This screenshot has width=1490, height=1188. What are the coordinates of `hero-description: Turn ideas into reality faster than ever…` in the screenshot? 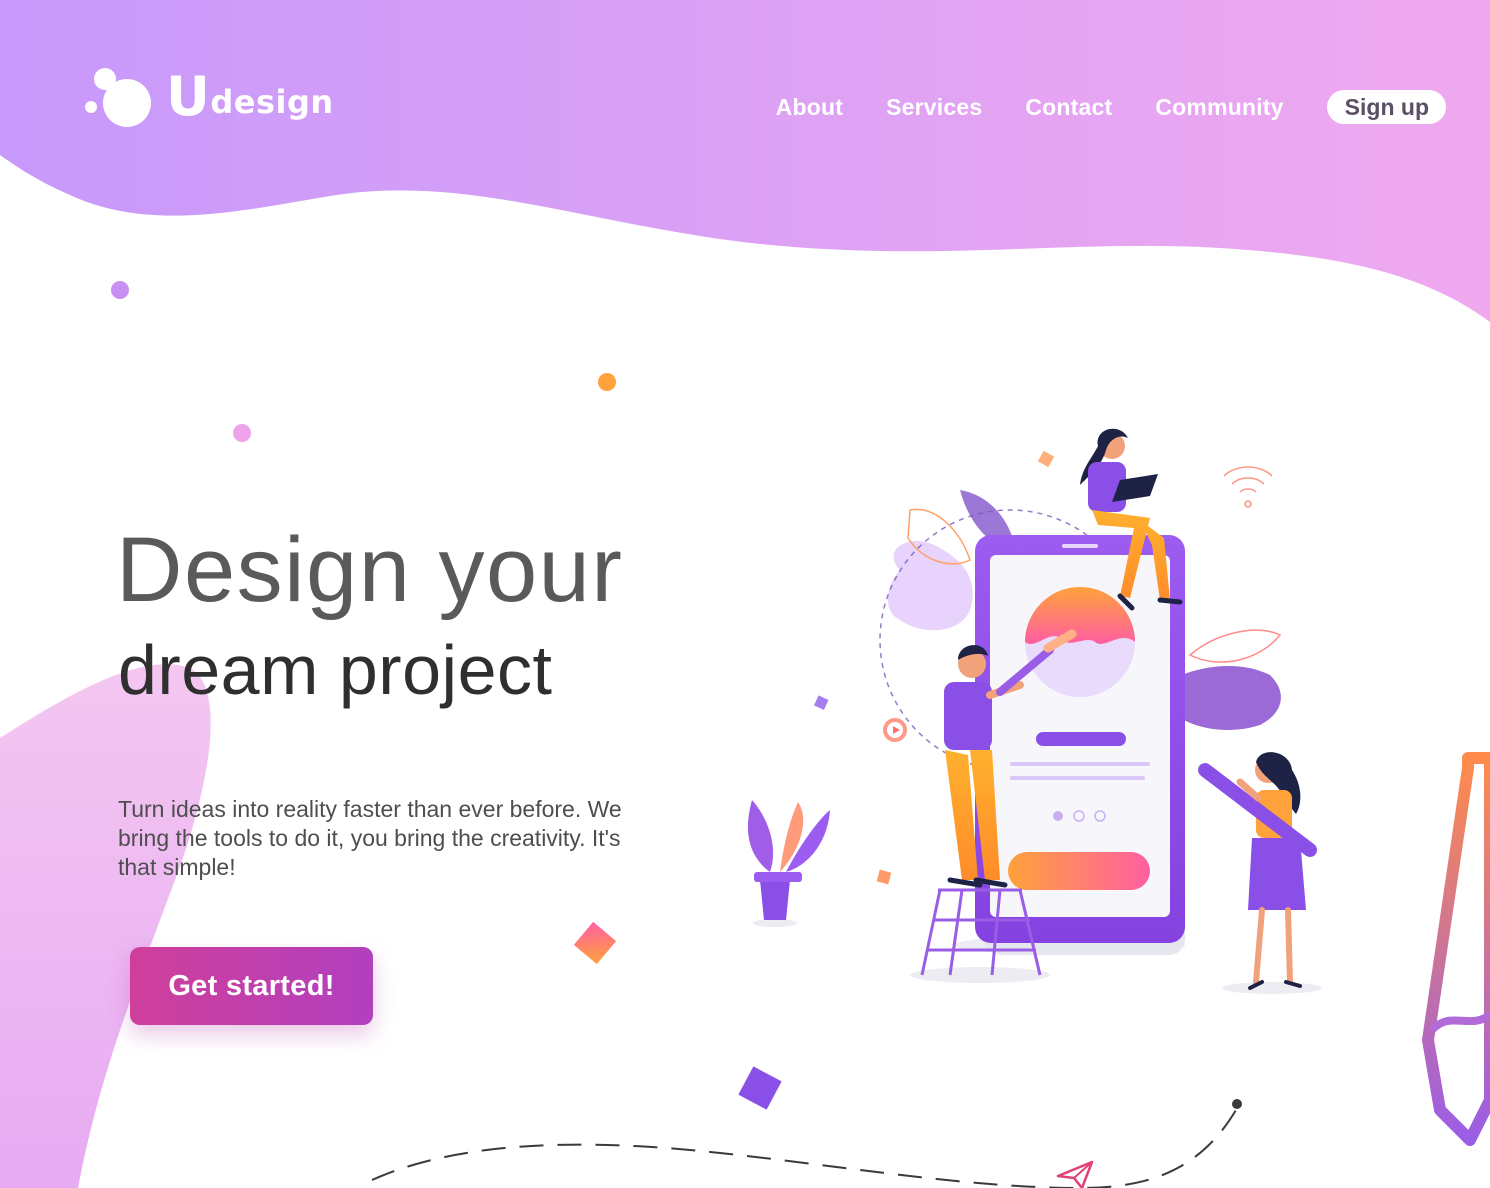 It's located at (370, 838).